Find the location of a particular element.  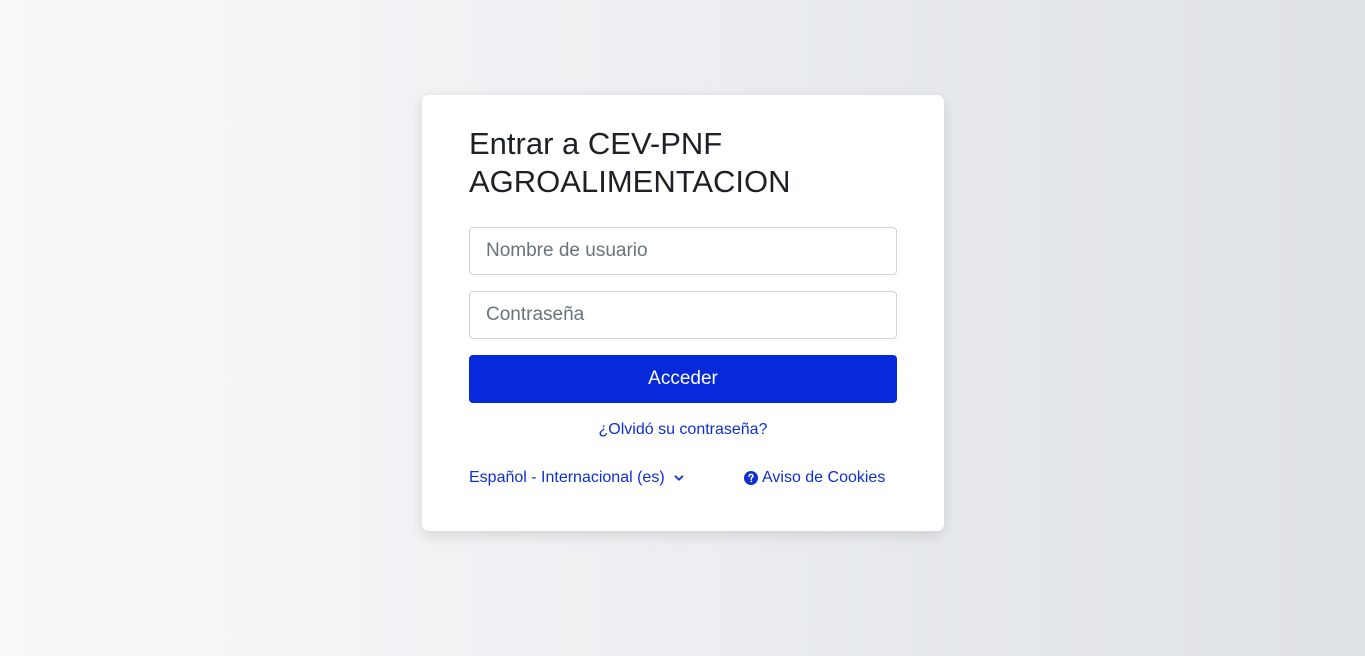

cookies-notice-label: Aviso de Cookies is located at coordinates (824, 477).